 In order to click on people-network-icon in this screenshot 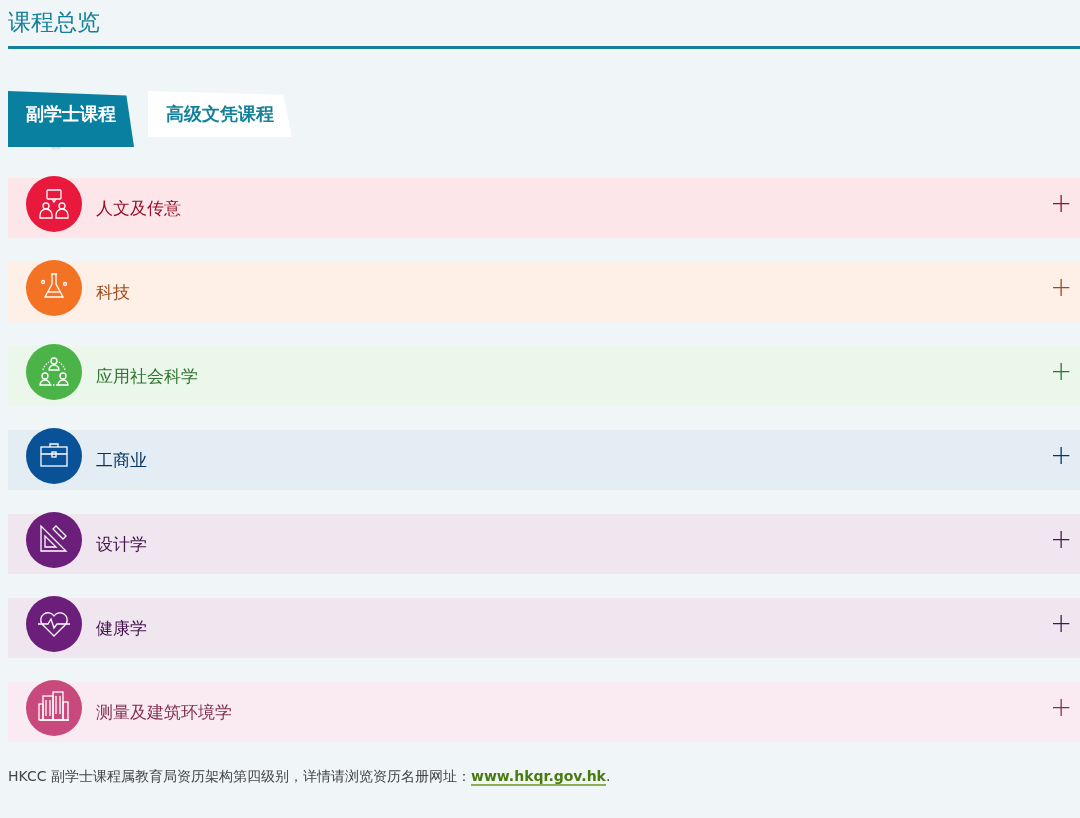, I will do `click(54, 372)`.